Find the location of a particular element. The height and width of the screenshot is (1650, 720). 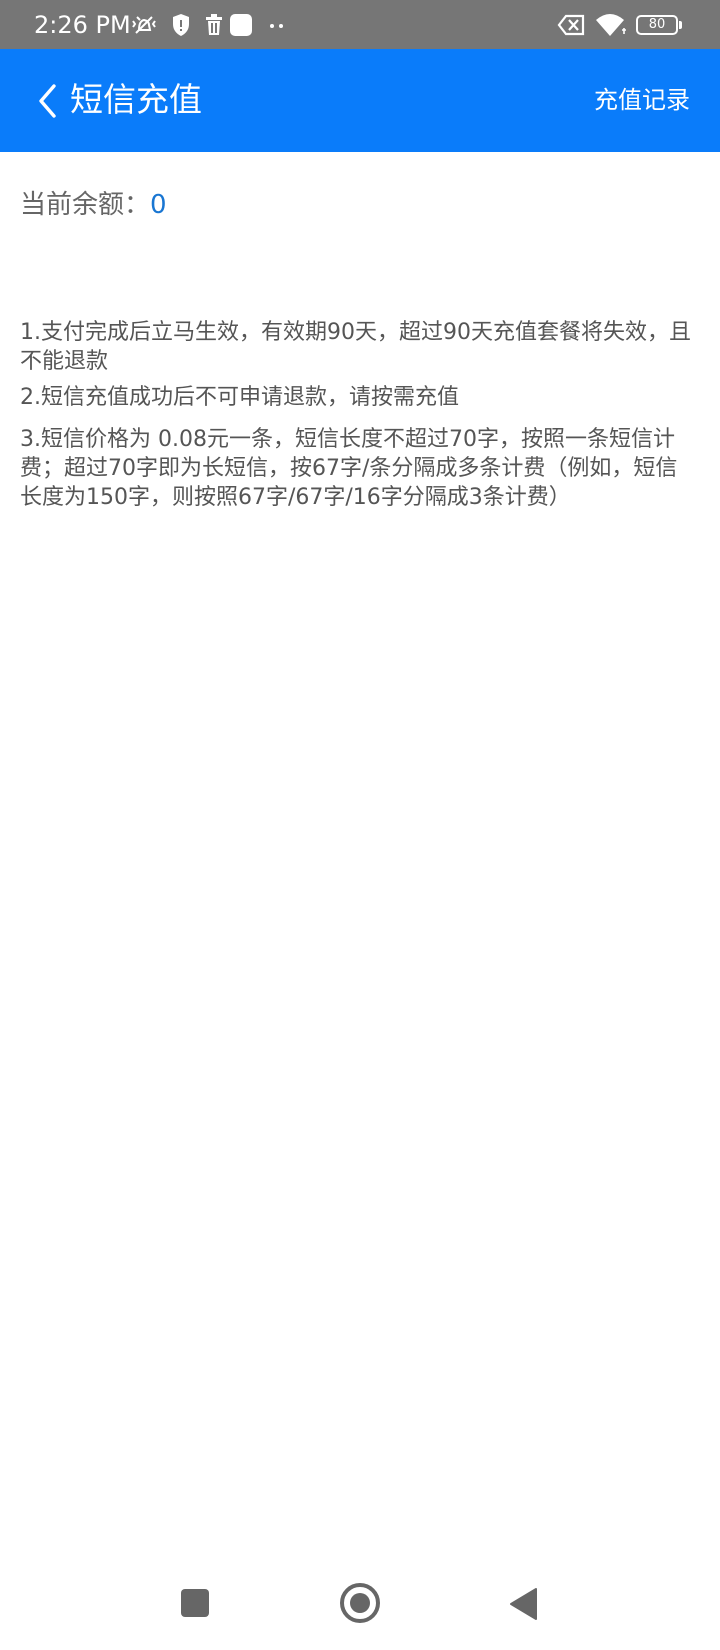

back-button is located at coordinates (50, 101).